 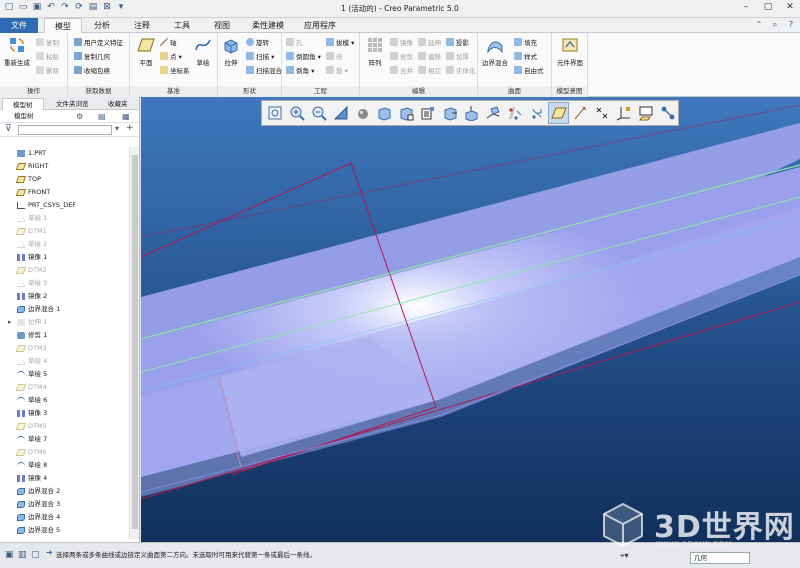 What do you see at coordinates (92, 71) in the screenshot?
I see `shrinkwrap-button: 收缩包络` at bounding box center [92, 71].